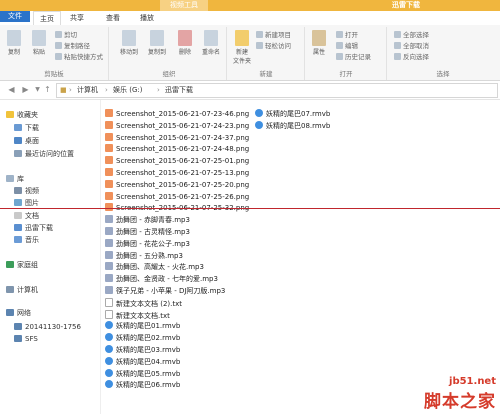 This screenshot has height=414, width=500. Describe the element at coordinates (165, 291) in the screenshot. I see `file-item: 筷子兄弟 - 小苹果 - DJ阿刀版.mp3` at that location.